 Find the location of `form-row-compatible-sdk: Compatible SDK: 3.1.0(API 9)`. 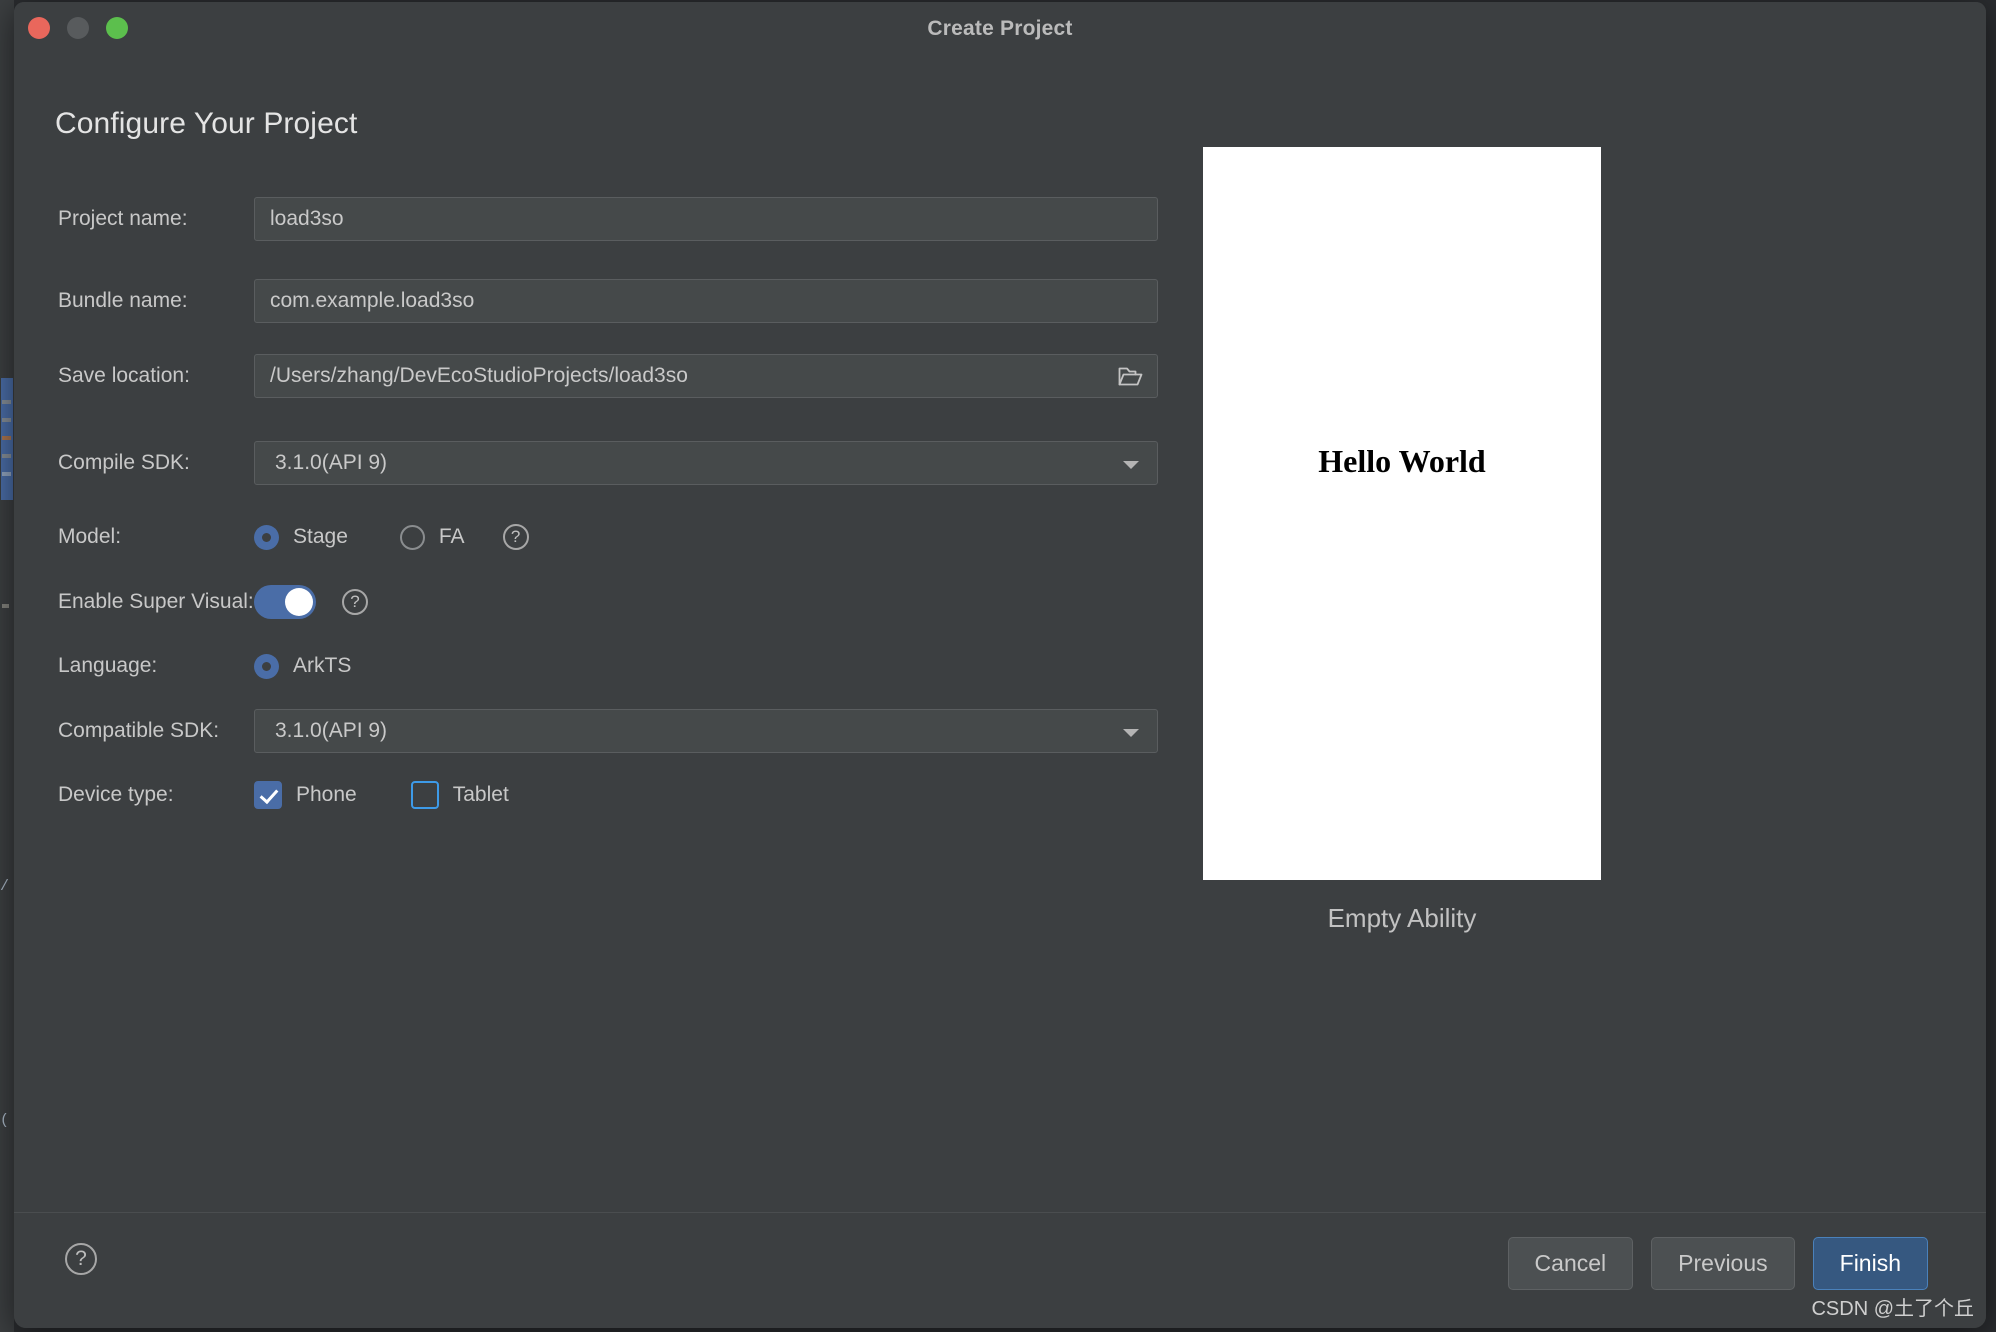

form-row-compatible-sdk: Compatible SDK: 3.1.0(API 9) is located at coordinates (604, 731).